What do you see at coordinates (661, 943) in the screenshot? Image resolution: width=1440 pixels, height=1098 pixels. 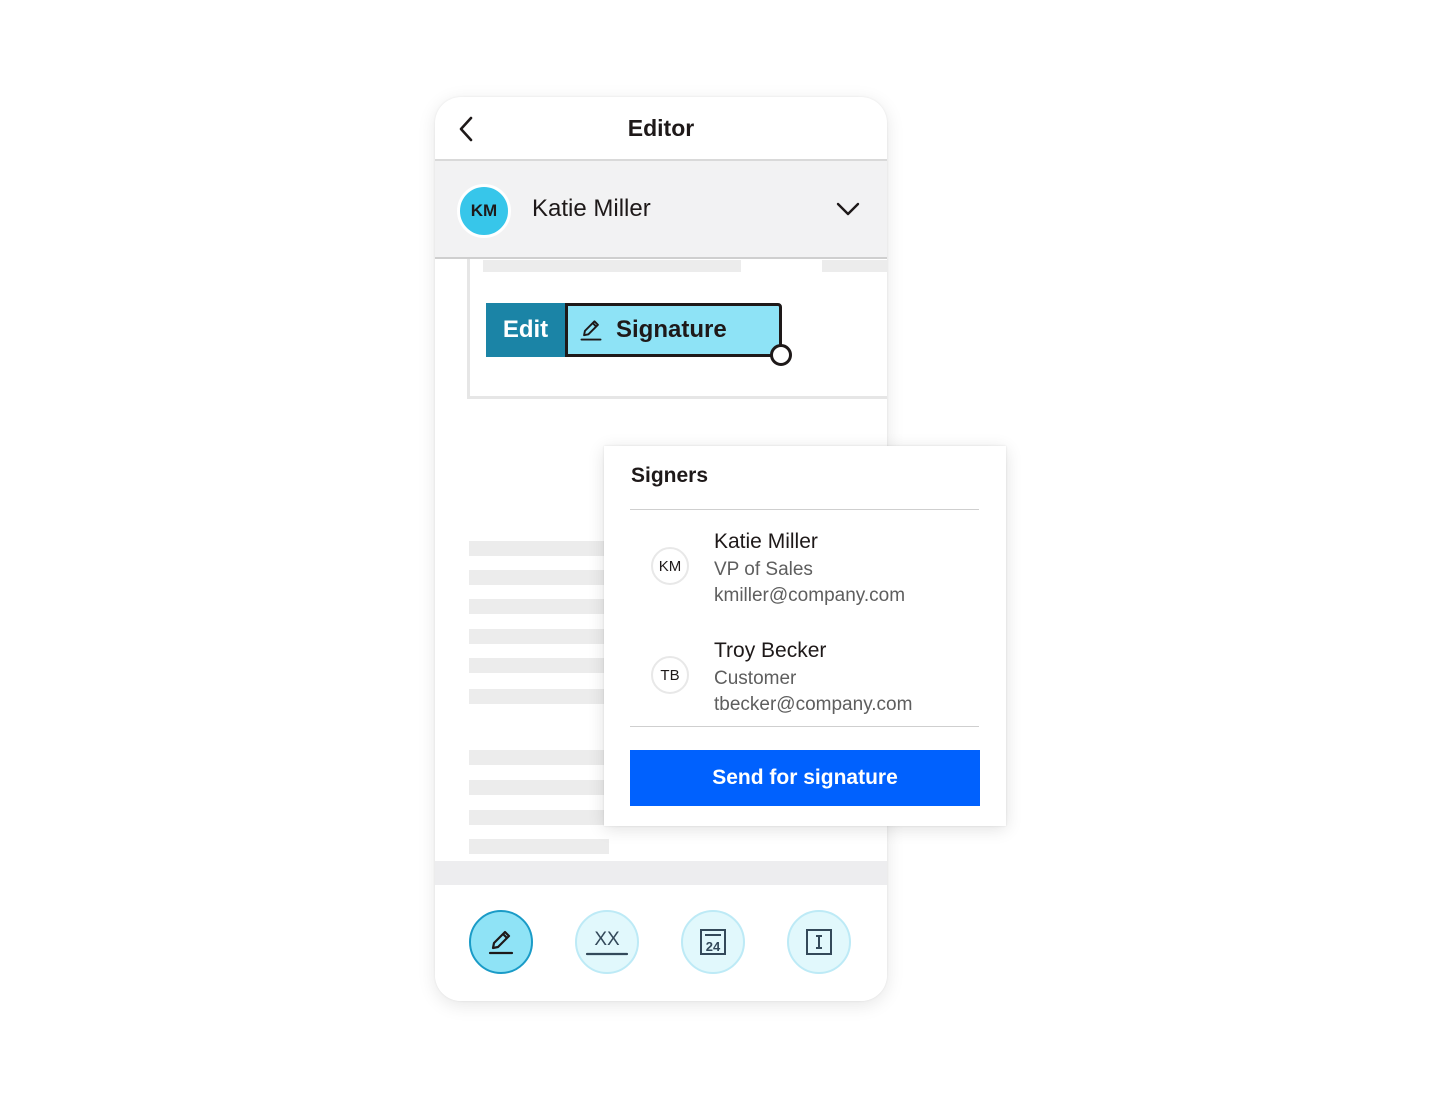 I see `field-toolbar: XX 24` at bounding box center [661, 943].